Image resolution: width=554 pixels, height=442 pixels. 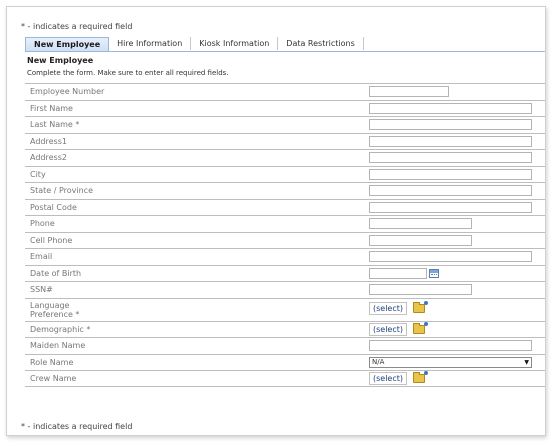 I want to click on required-note-top: * - indicates a required field, so click(x=77, y=26).